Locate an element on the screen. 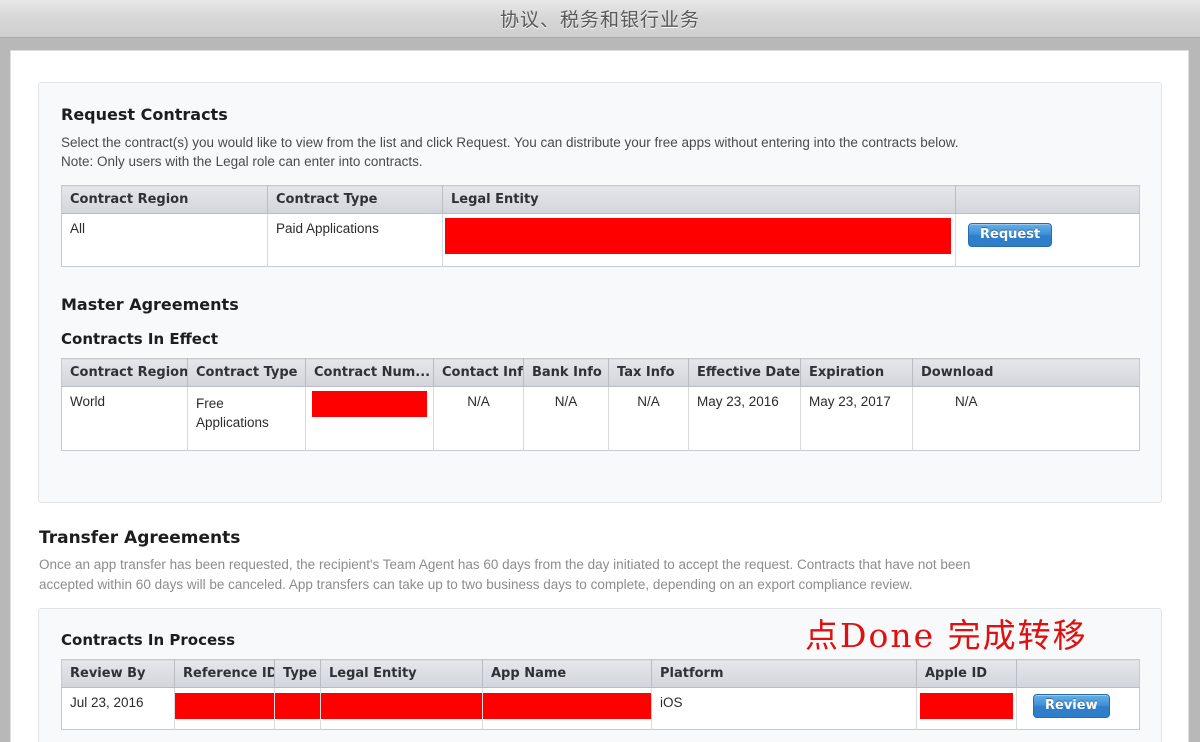  cell-effective-date: May 23, 2016 is located at coordinates (744, 418).